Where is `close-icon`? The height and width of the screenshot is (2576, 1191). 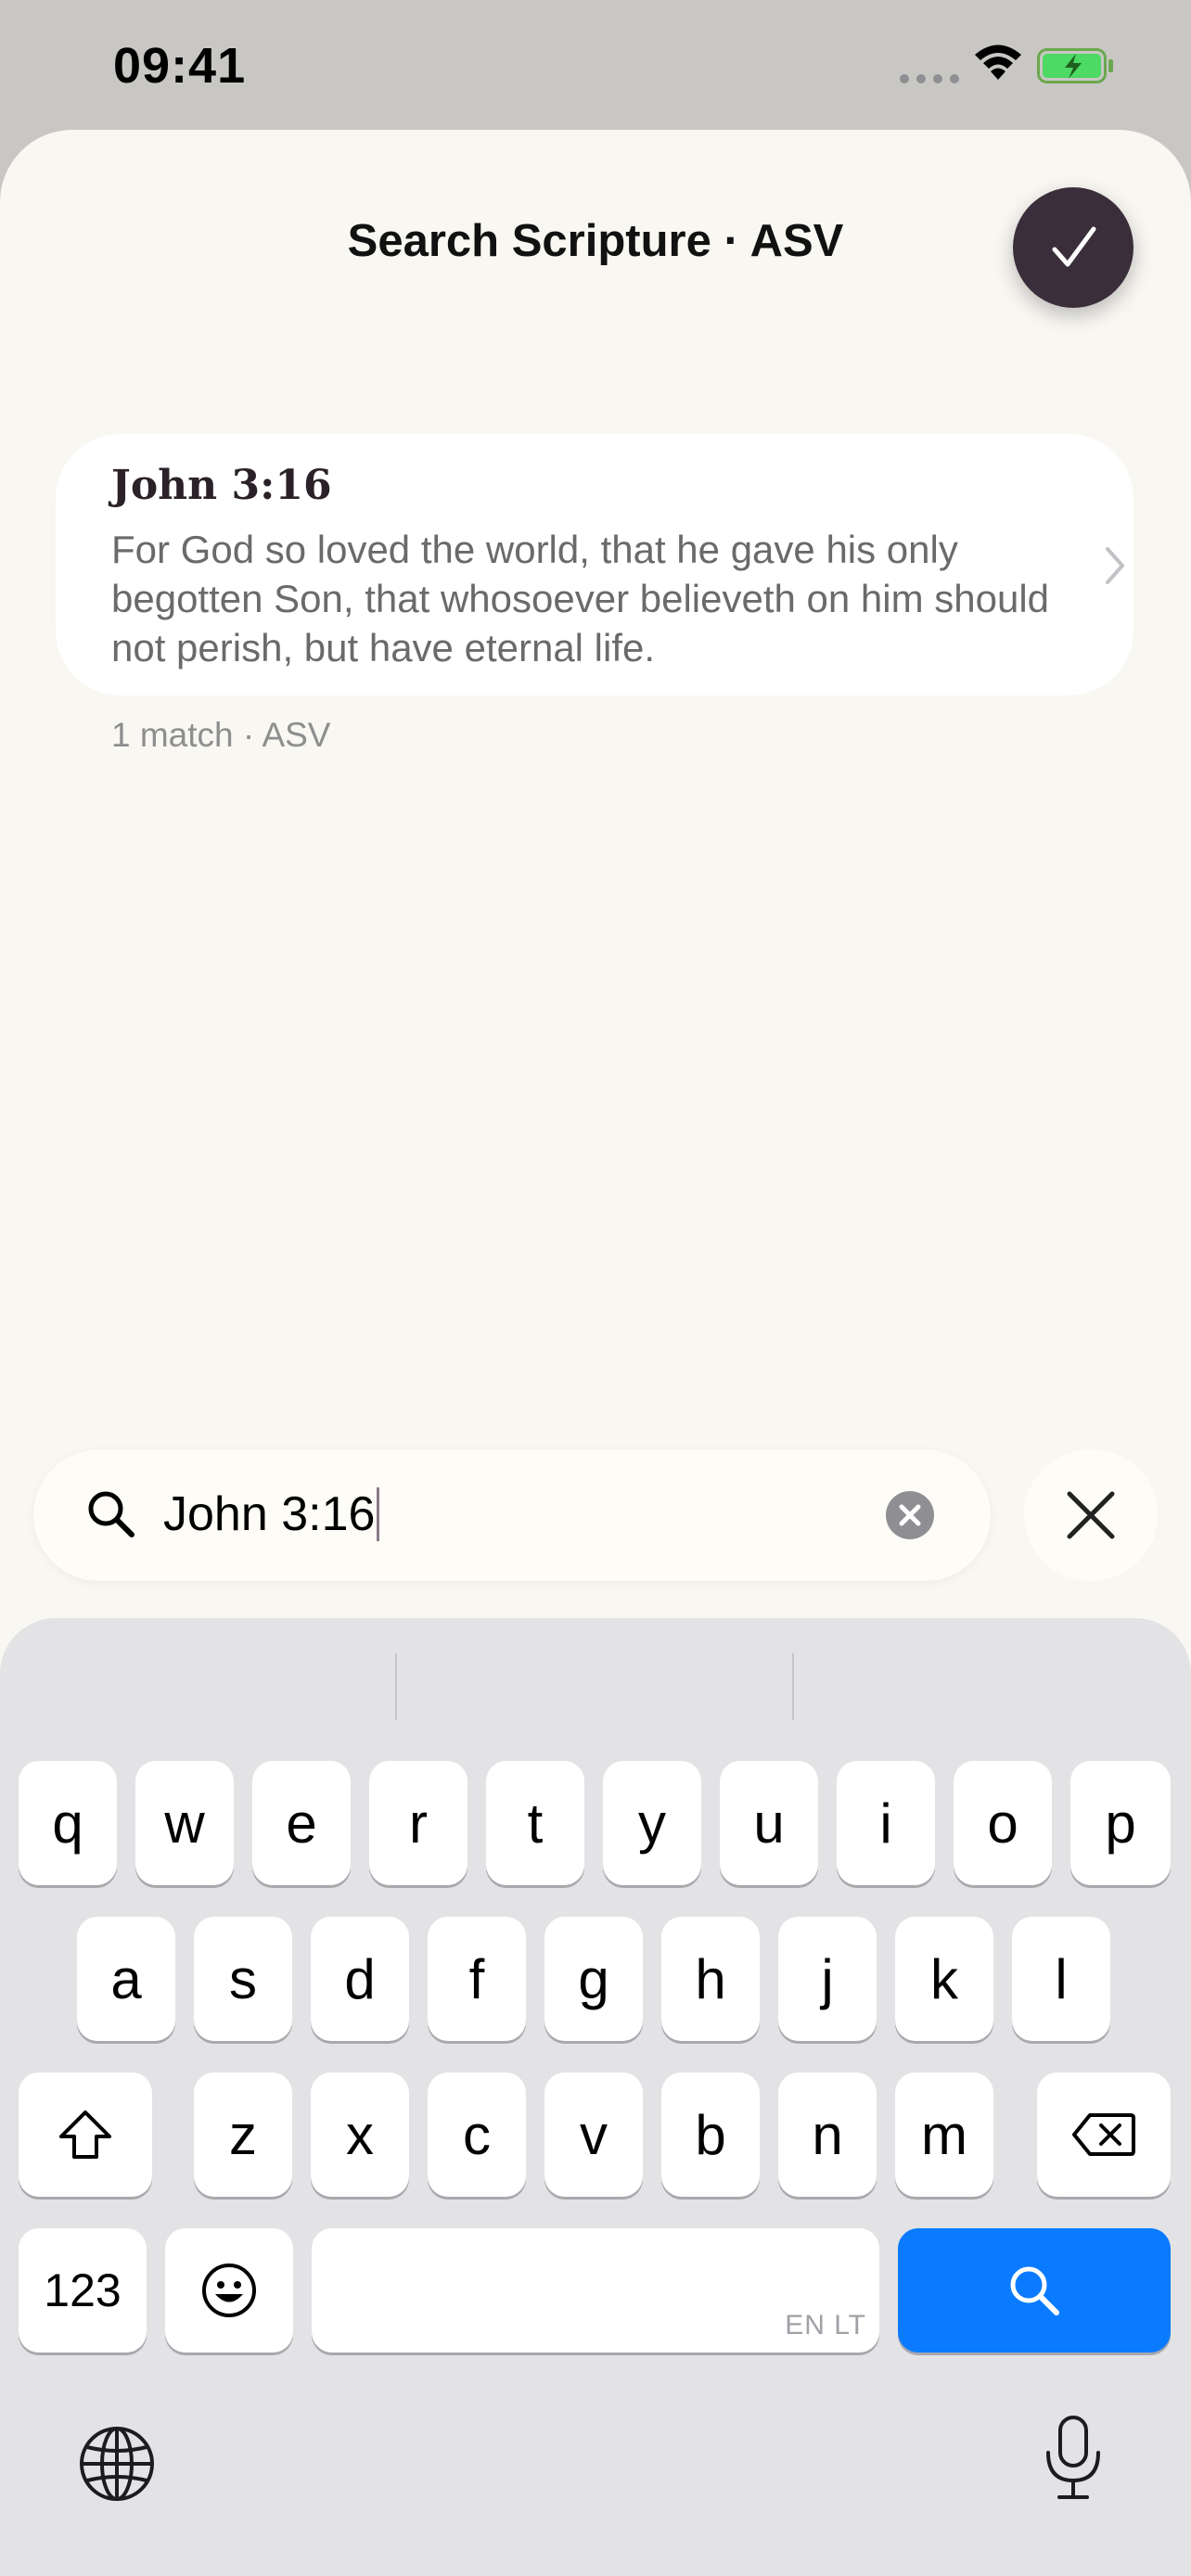
close-icon is located at coordinates (1091, 1515).